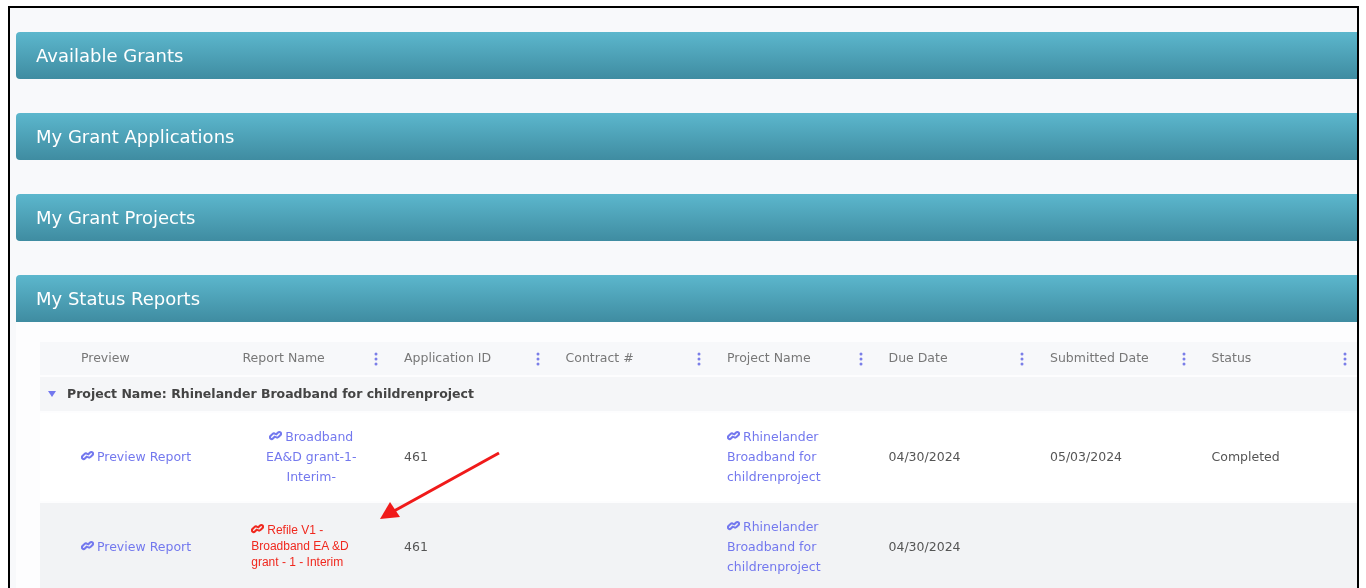  I want to click on column-header: Submitted Date, so click(1099, 358).